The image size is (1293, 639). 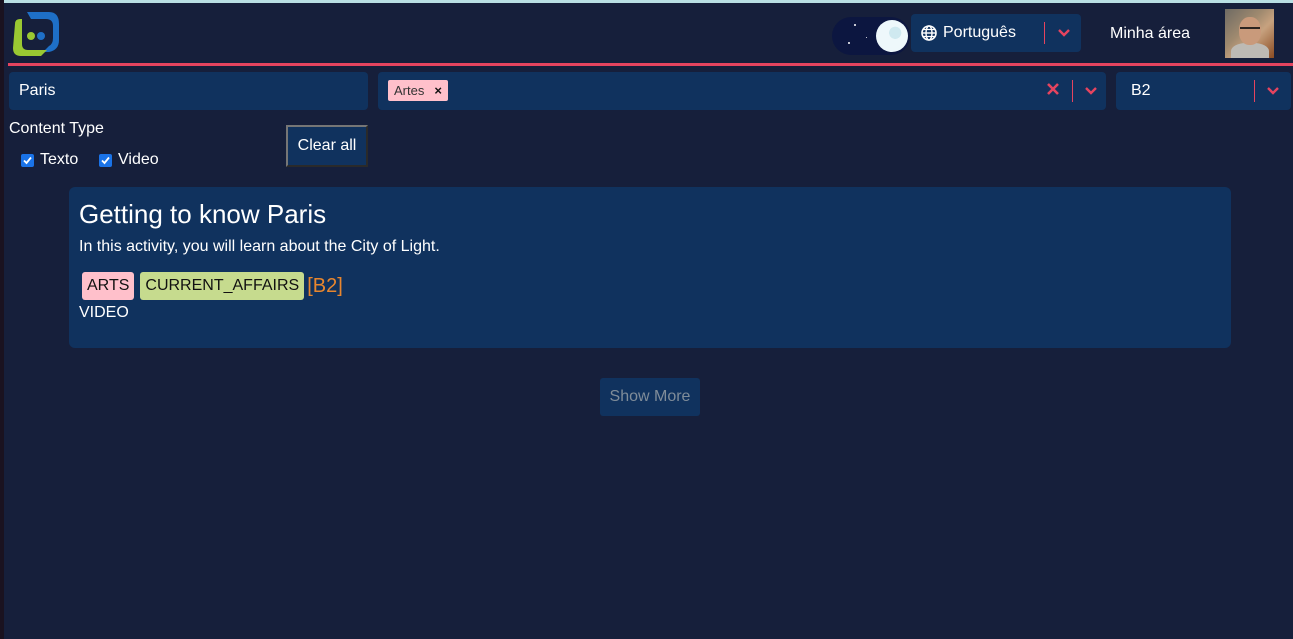 I want to click on result-level: [B2], so click(x=325, y=285).